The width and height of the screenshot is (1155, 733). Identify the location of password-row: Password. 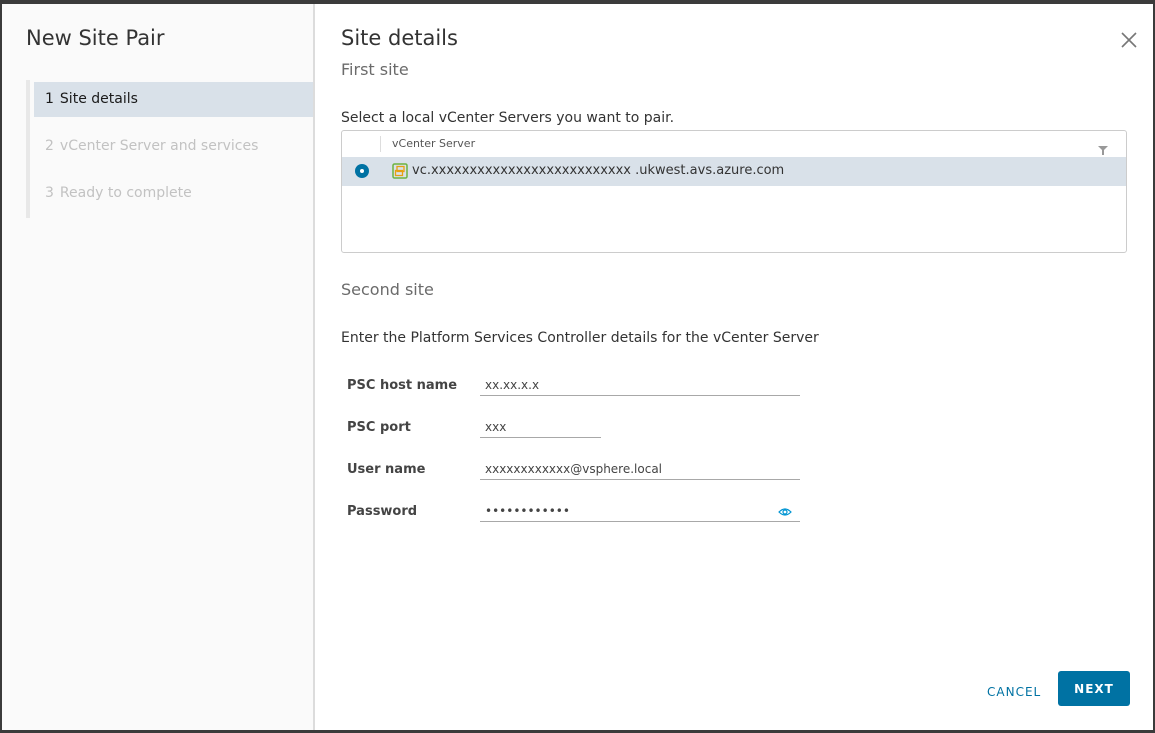
(577, 517).